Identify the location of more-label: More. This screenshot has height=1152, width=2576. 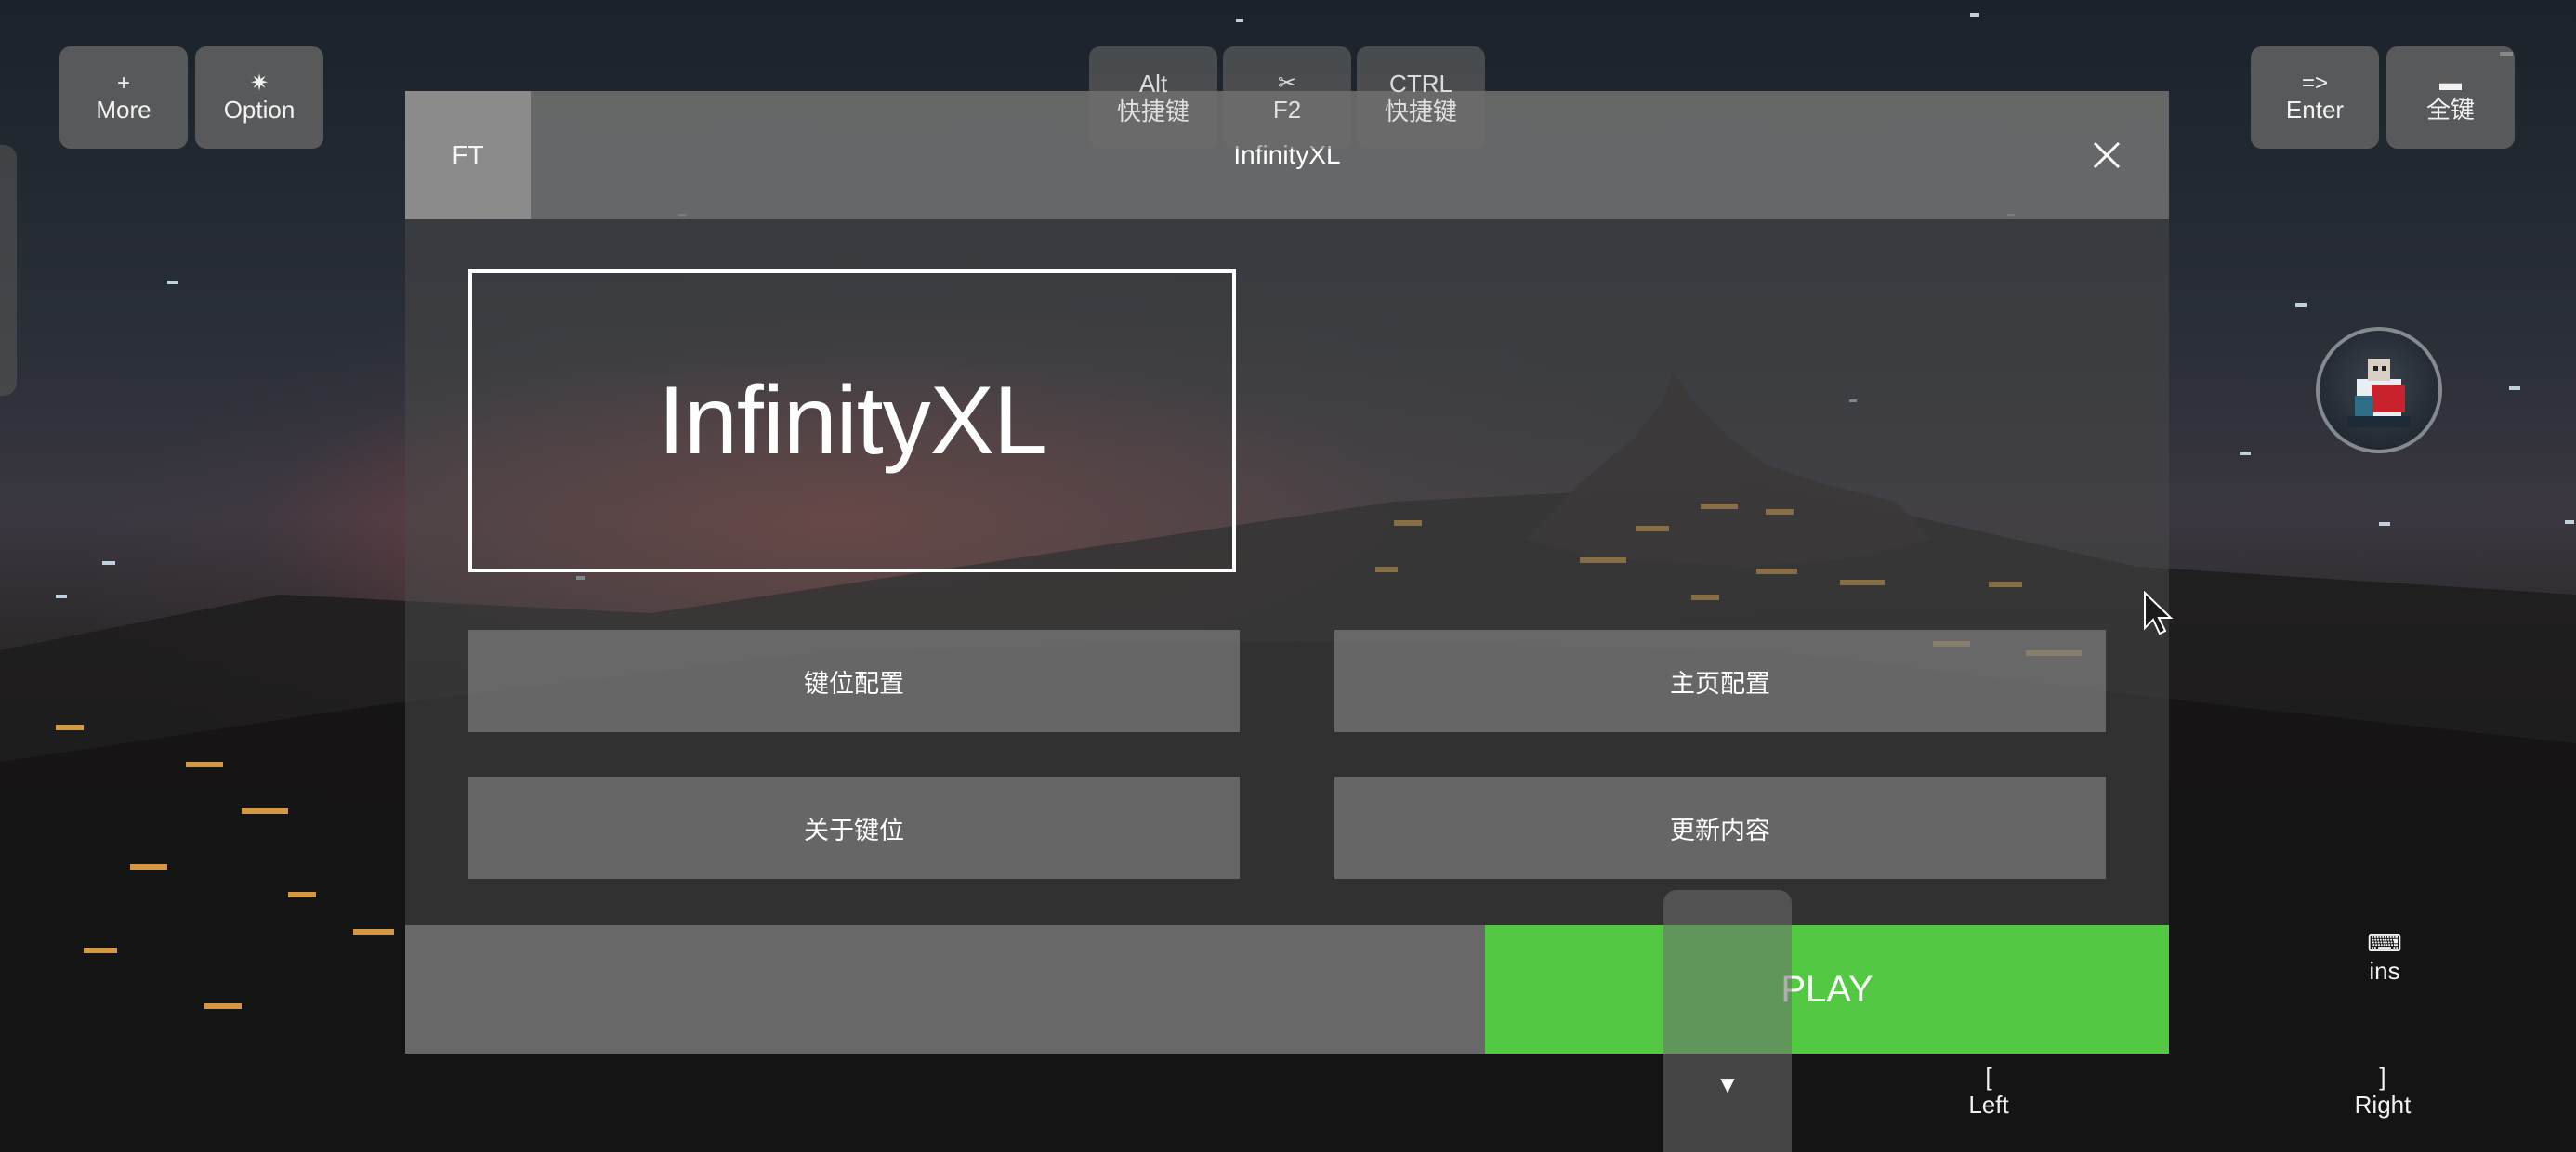
(123, 110).